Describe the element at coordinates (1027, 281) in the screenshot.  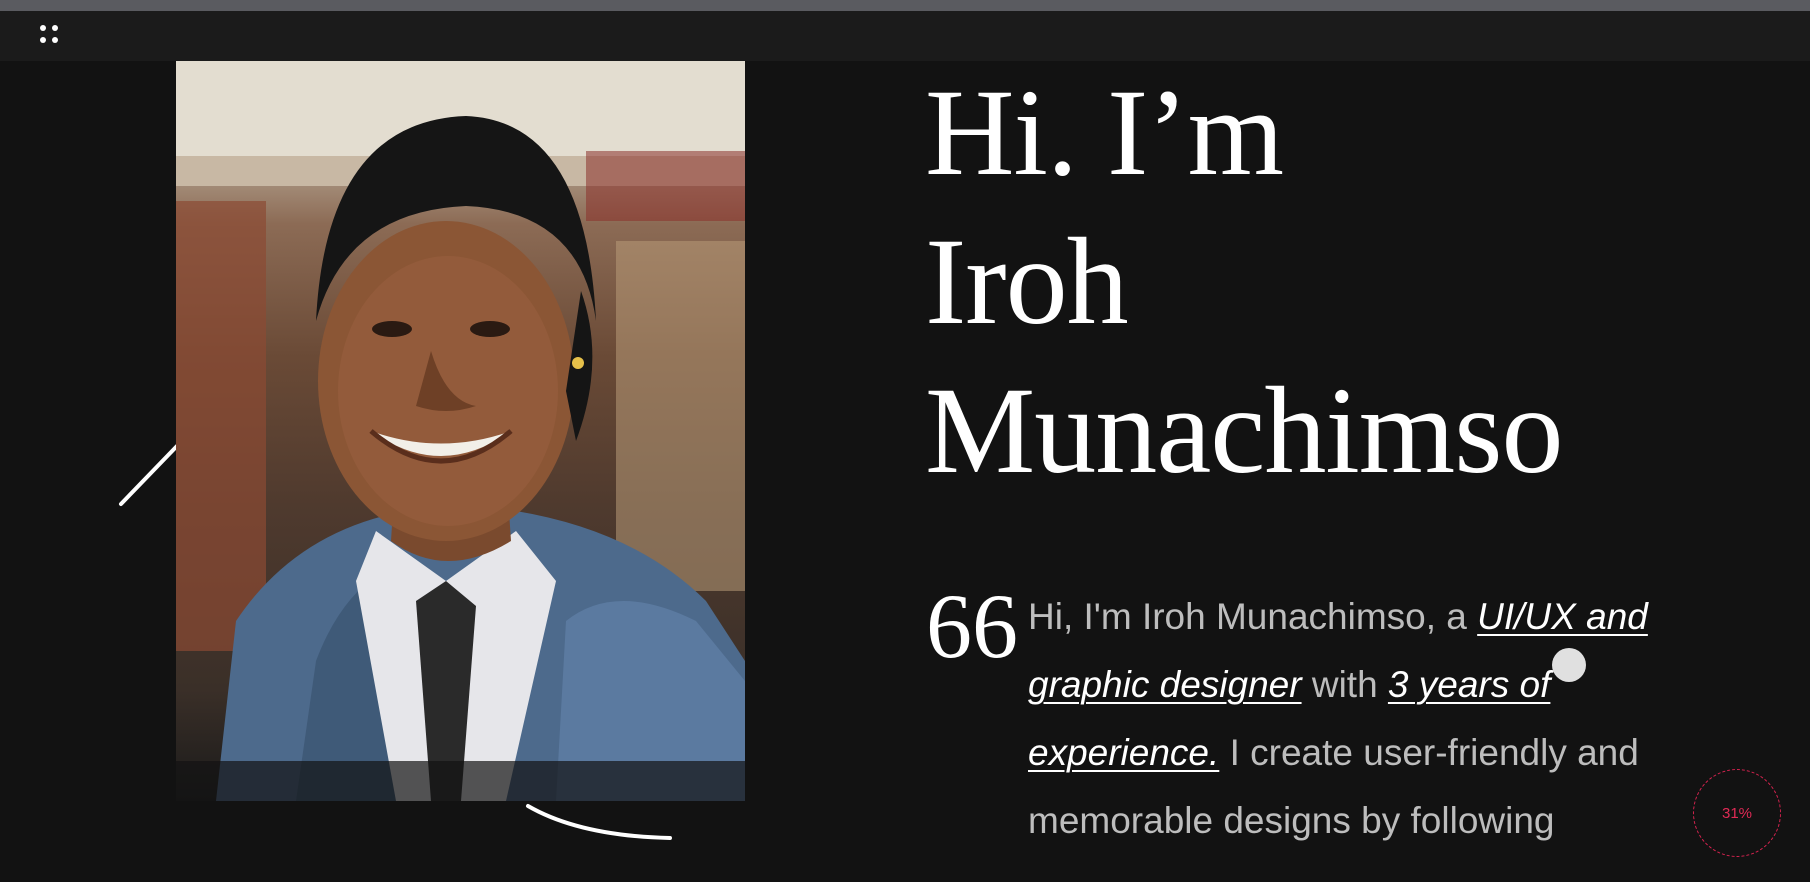
I see `hero-title-line-2: Iroh` at that location.